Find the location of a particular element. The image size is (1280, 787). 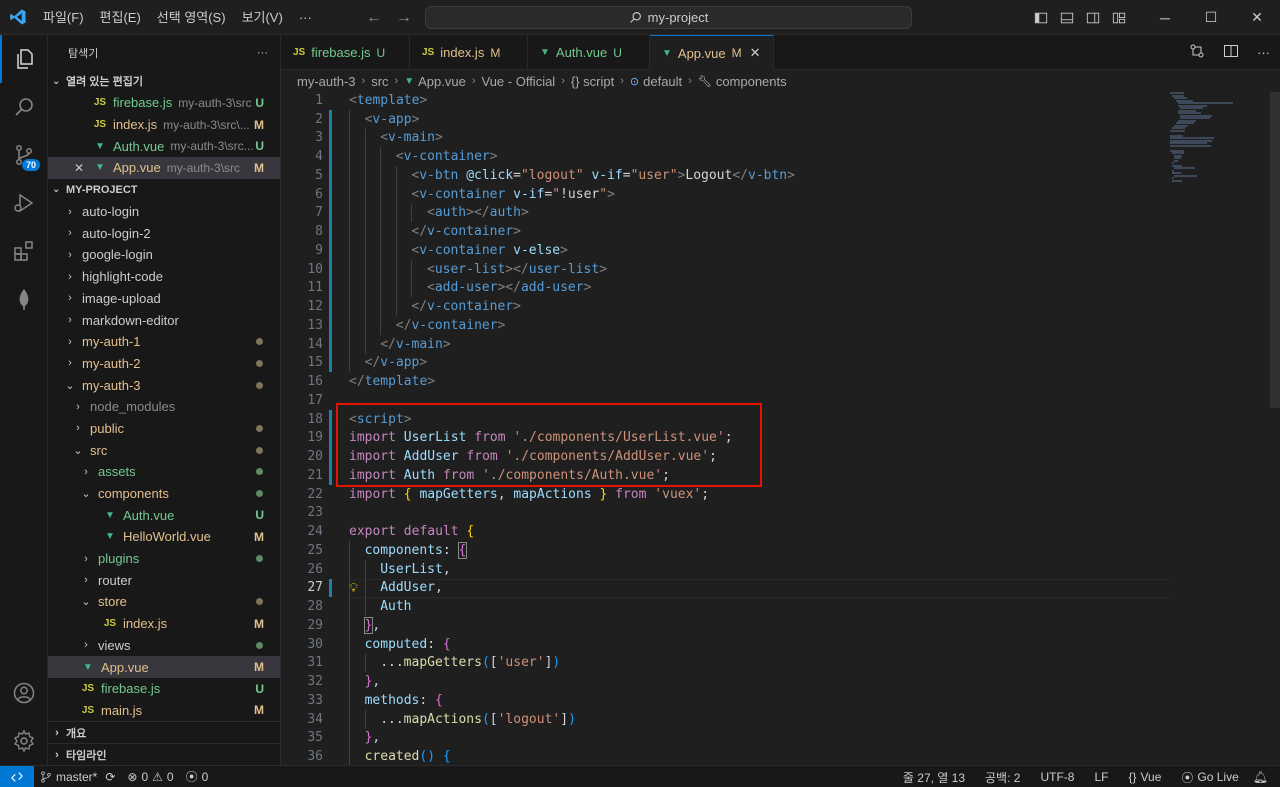

encoding: UTF-8 is located at coordinates (1057, 777).